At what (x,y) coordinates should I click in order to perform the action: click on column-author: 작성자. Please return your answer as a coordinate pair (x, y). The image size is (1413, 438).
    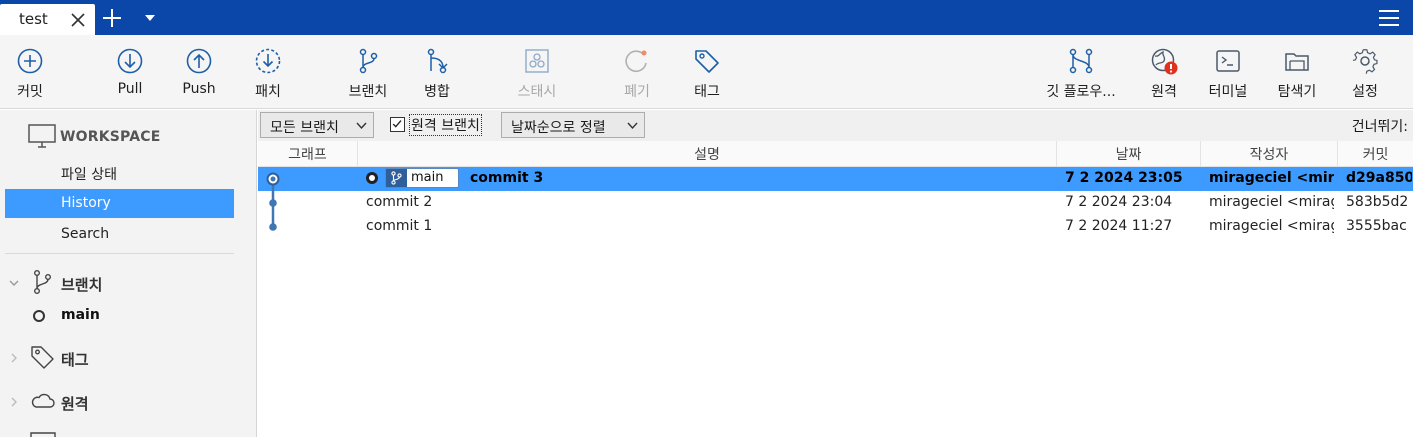
    Looking at the image, I should click on (1269, 154).